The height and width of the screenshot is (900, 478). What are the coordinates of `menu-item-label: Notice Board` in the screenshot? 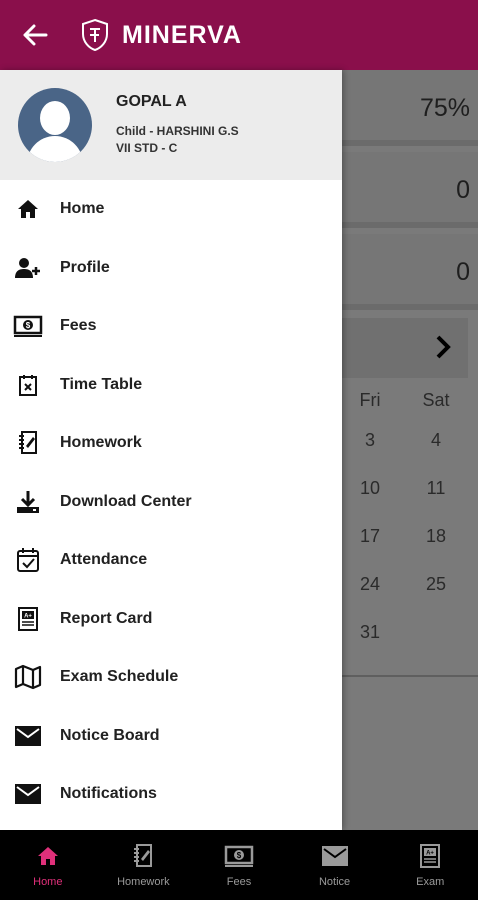 It's located at (110, 735).